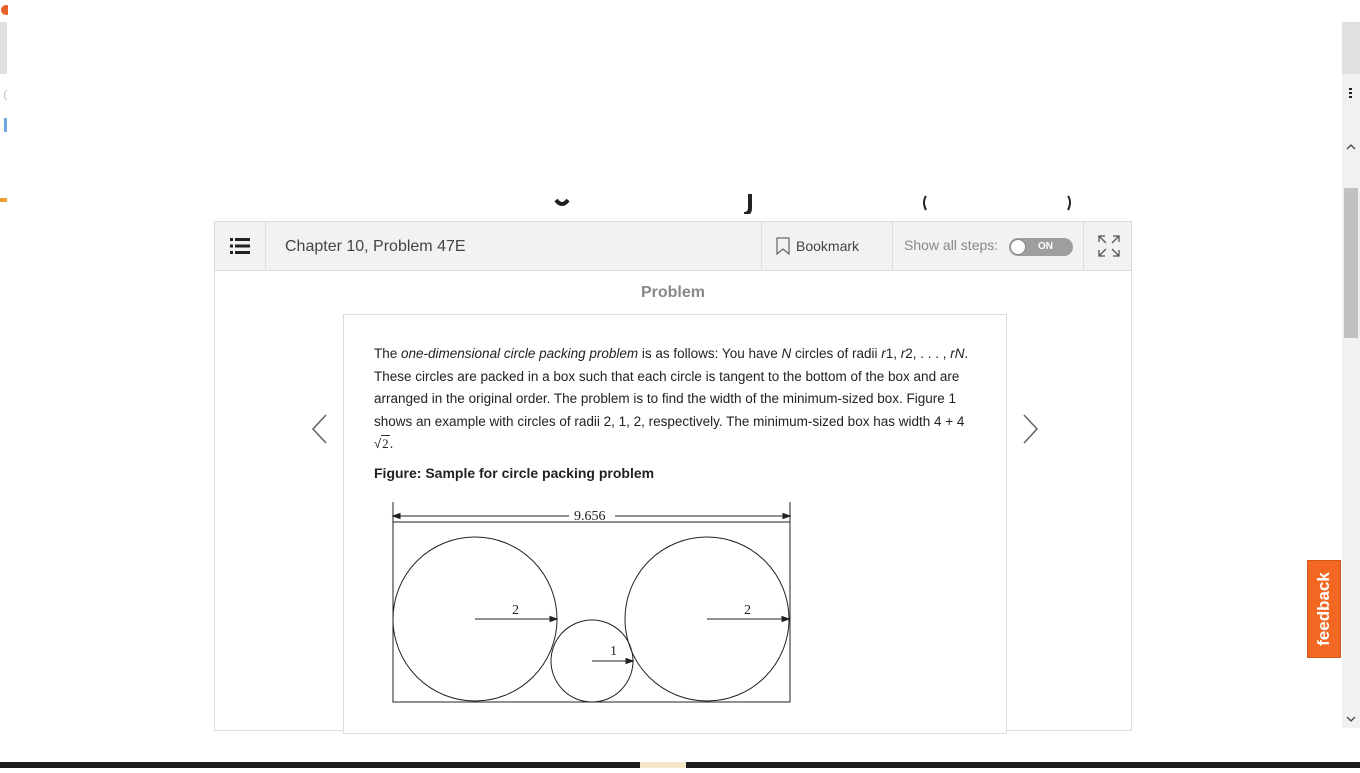 The image size is (1360, 773). I want to click on radius-arrow-right, so click(786, 619).